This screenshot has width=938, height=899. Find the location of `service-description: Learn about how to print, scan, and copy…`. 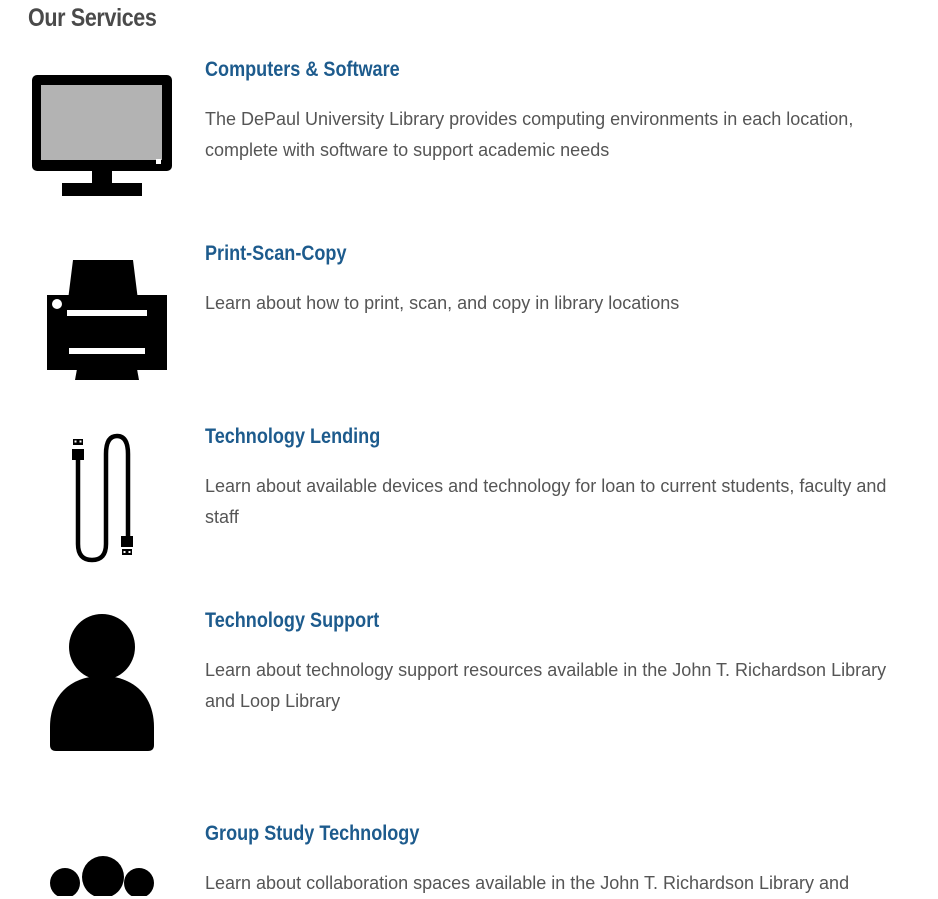

service-description: Learn about how to print, scan, and copy… is located at coordinates (442, 303).